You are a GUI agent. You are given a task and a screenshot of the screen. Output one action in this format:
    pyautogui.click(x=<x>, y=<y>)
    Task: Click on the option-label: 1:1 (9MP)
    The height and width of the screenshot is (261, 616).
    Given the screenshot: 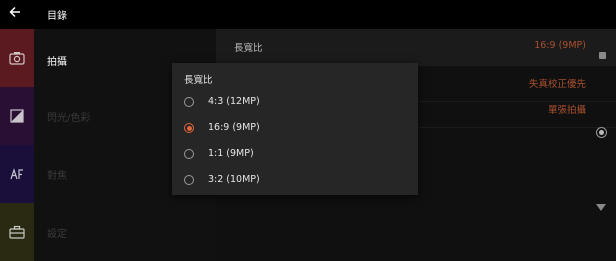 What is the action you would take?
    pyautogui.click(x=231, y=153)
    